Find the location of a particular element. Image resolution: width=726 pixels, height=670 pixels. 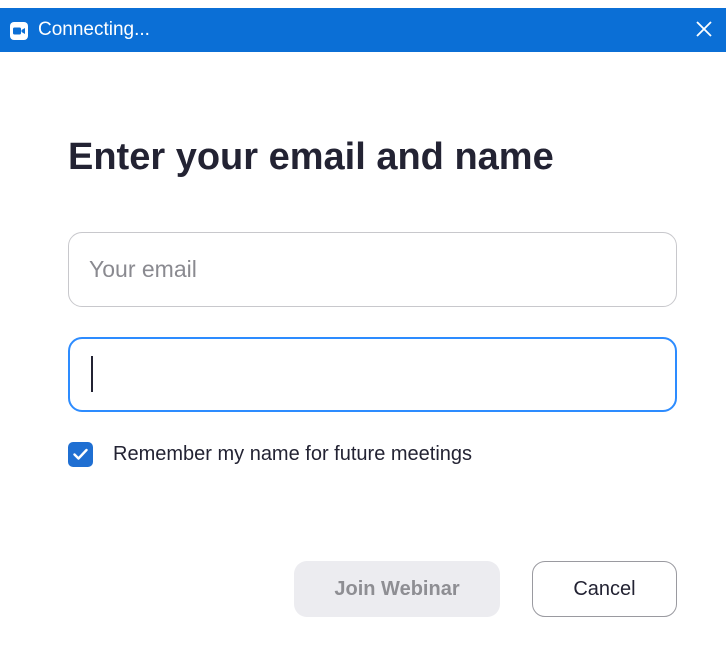

name-field is located at coordinates (372, 374).